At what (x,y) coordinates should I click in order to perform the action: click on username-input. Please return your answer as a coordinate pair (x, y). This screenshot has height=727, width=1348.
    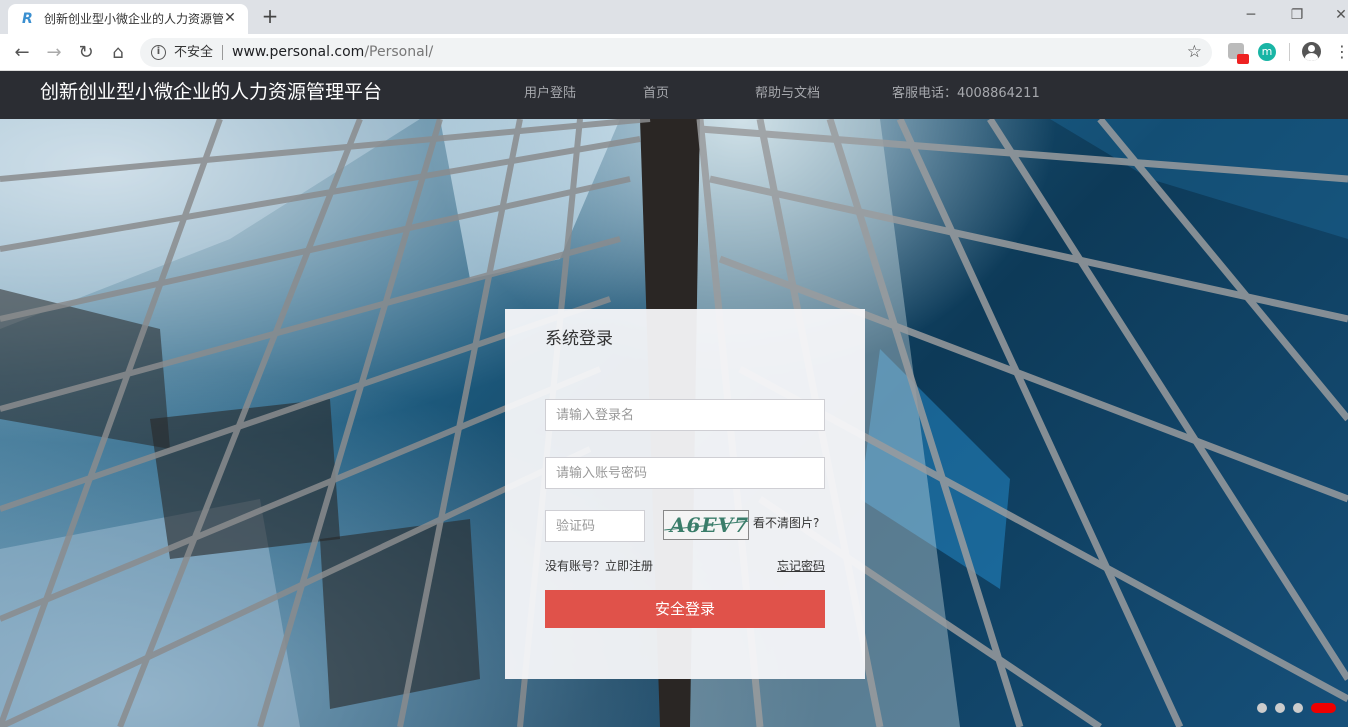
    Looking at the image, I should click on (685, 415).